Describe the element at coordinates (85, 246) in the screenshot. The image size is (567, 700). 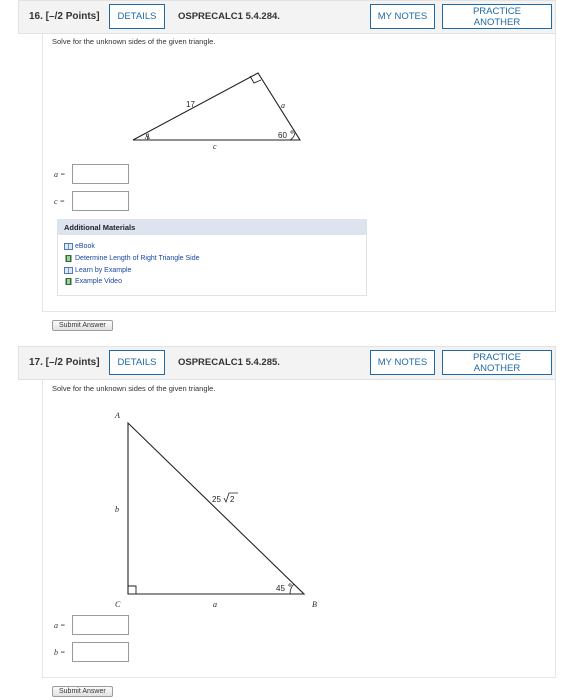
I see `material-ebook-label: eBook` at that location.